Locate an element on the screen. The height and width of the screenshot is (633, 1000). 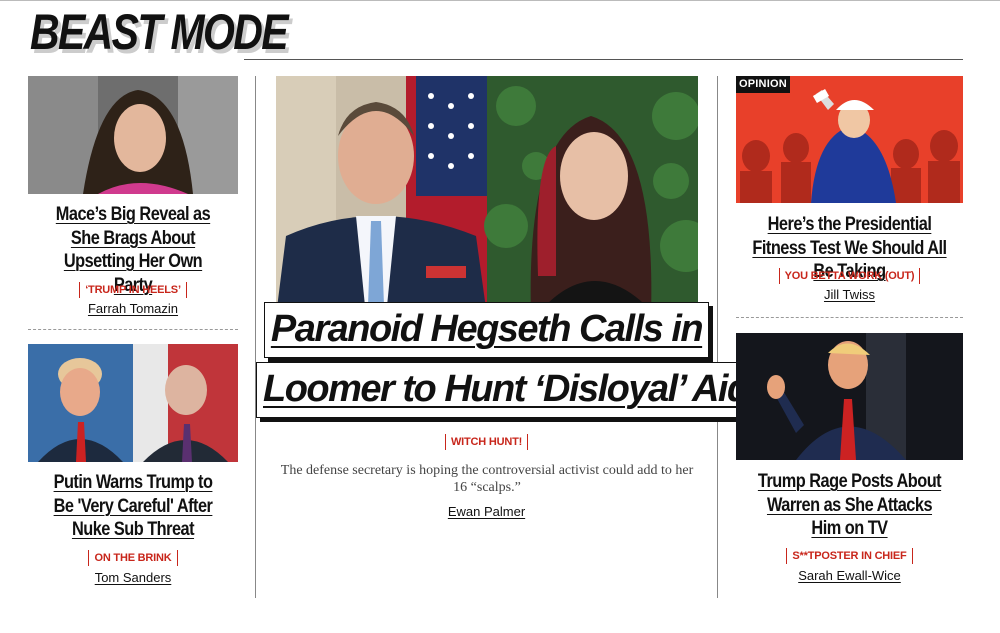
putin-kicker: ON THE BRINK is located at coordinates (133, 558).